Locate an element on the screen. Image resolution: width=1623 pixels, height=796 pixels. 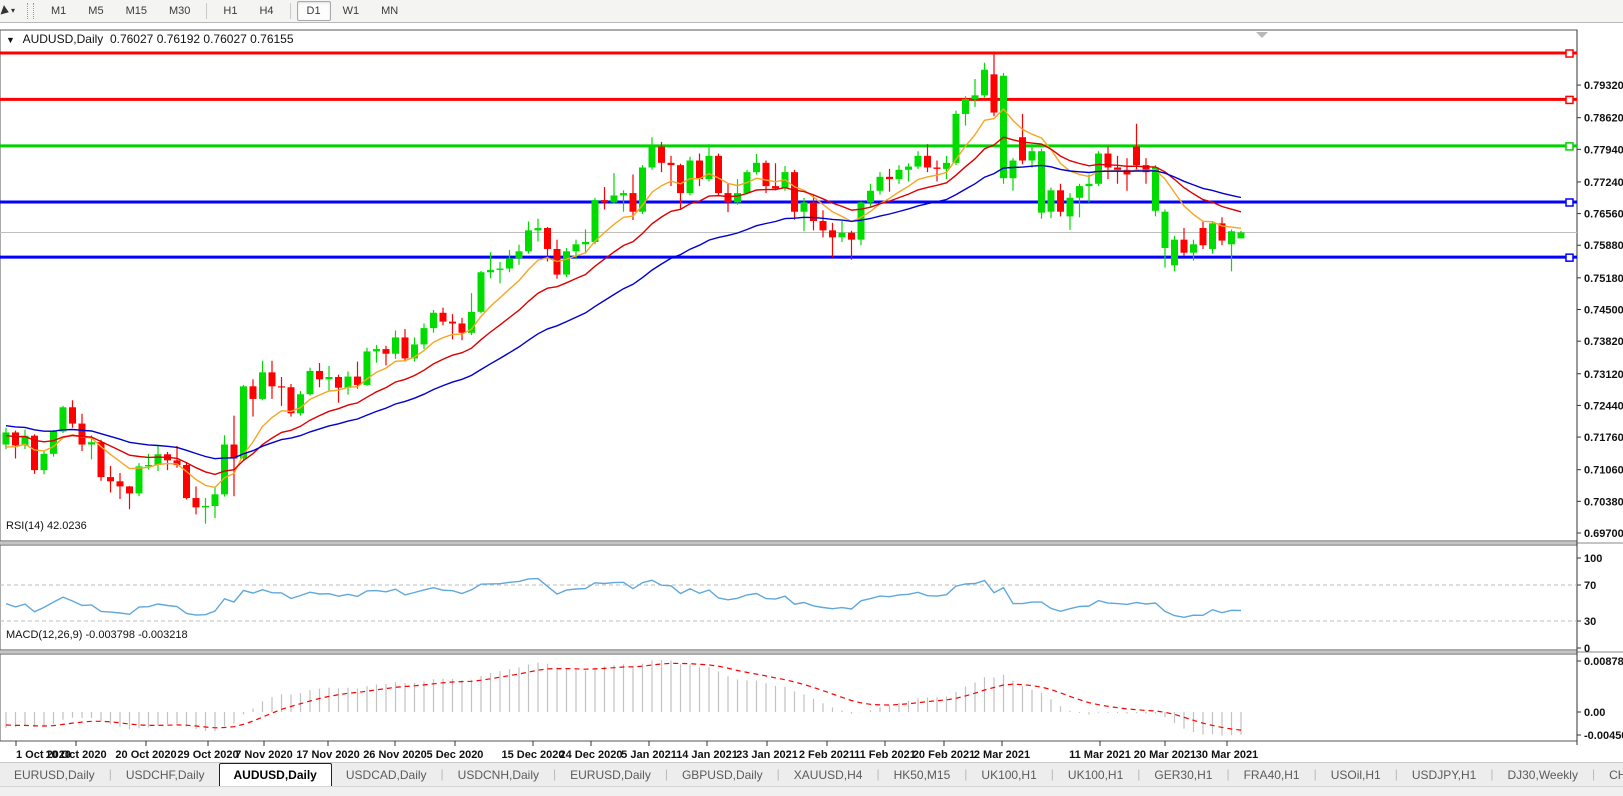
price-axis-label: 0.70380 is located at coordinates (1603, 502).